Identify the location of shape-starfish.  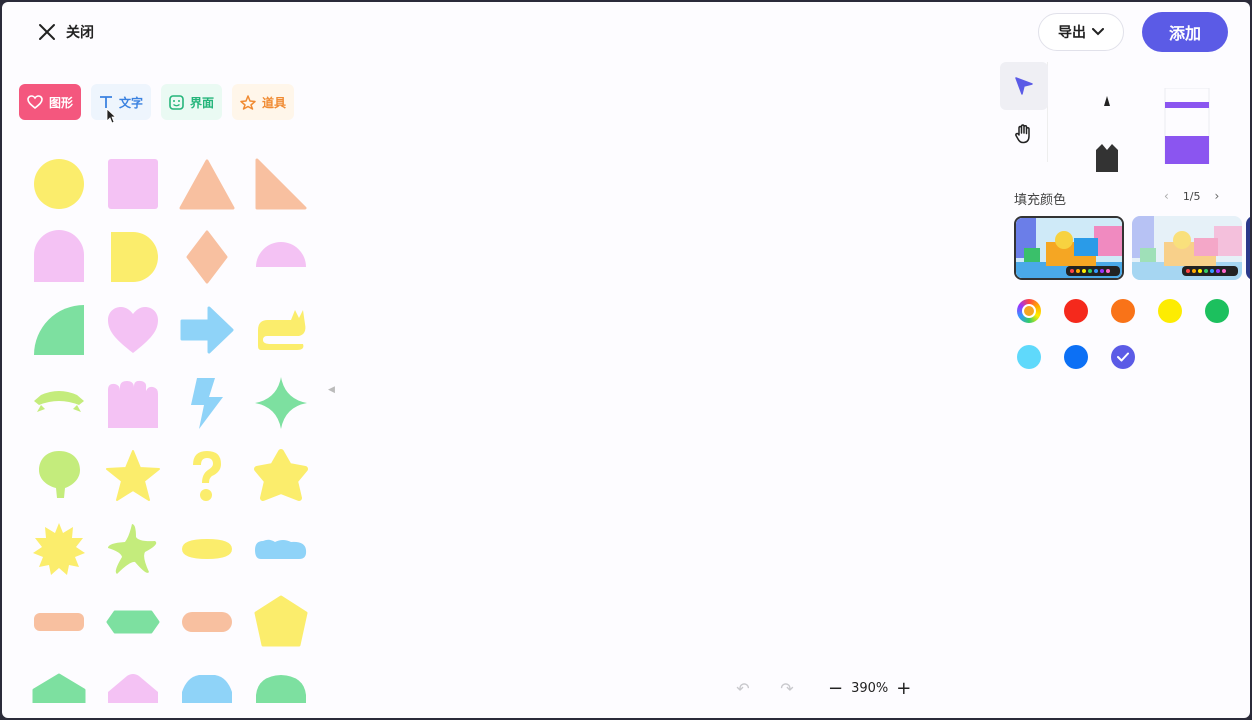
(133, 548).